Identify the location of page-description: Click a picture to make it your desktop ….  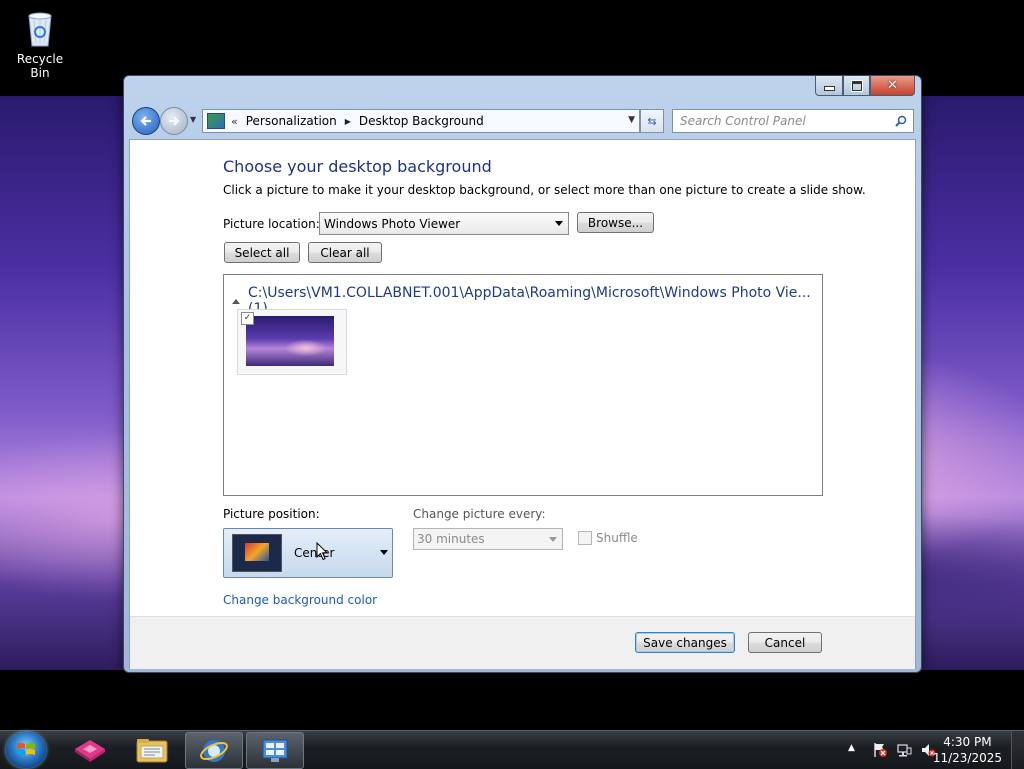
(544, 190).